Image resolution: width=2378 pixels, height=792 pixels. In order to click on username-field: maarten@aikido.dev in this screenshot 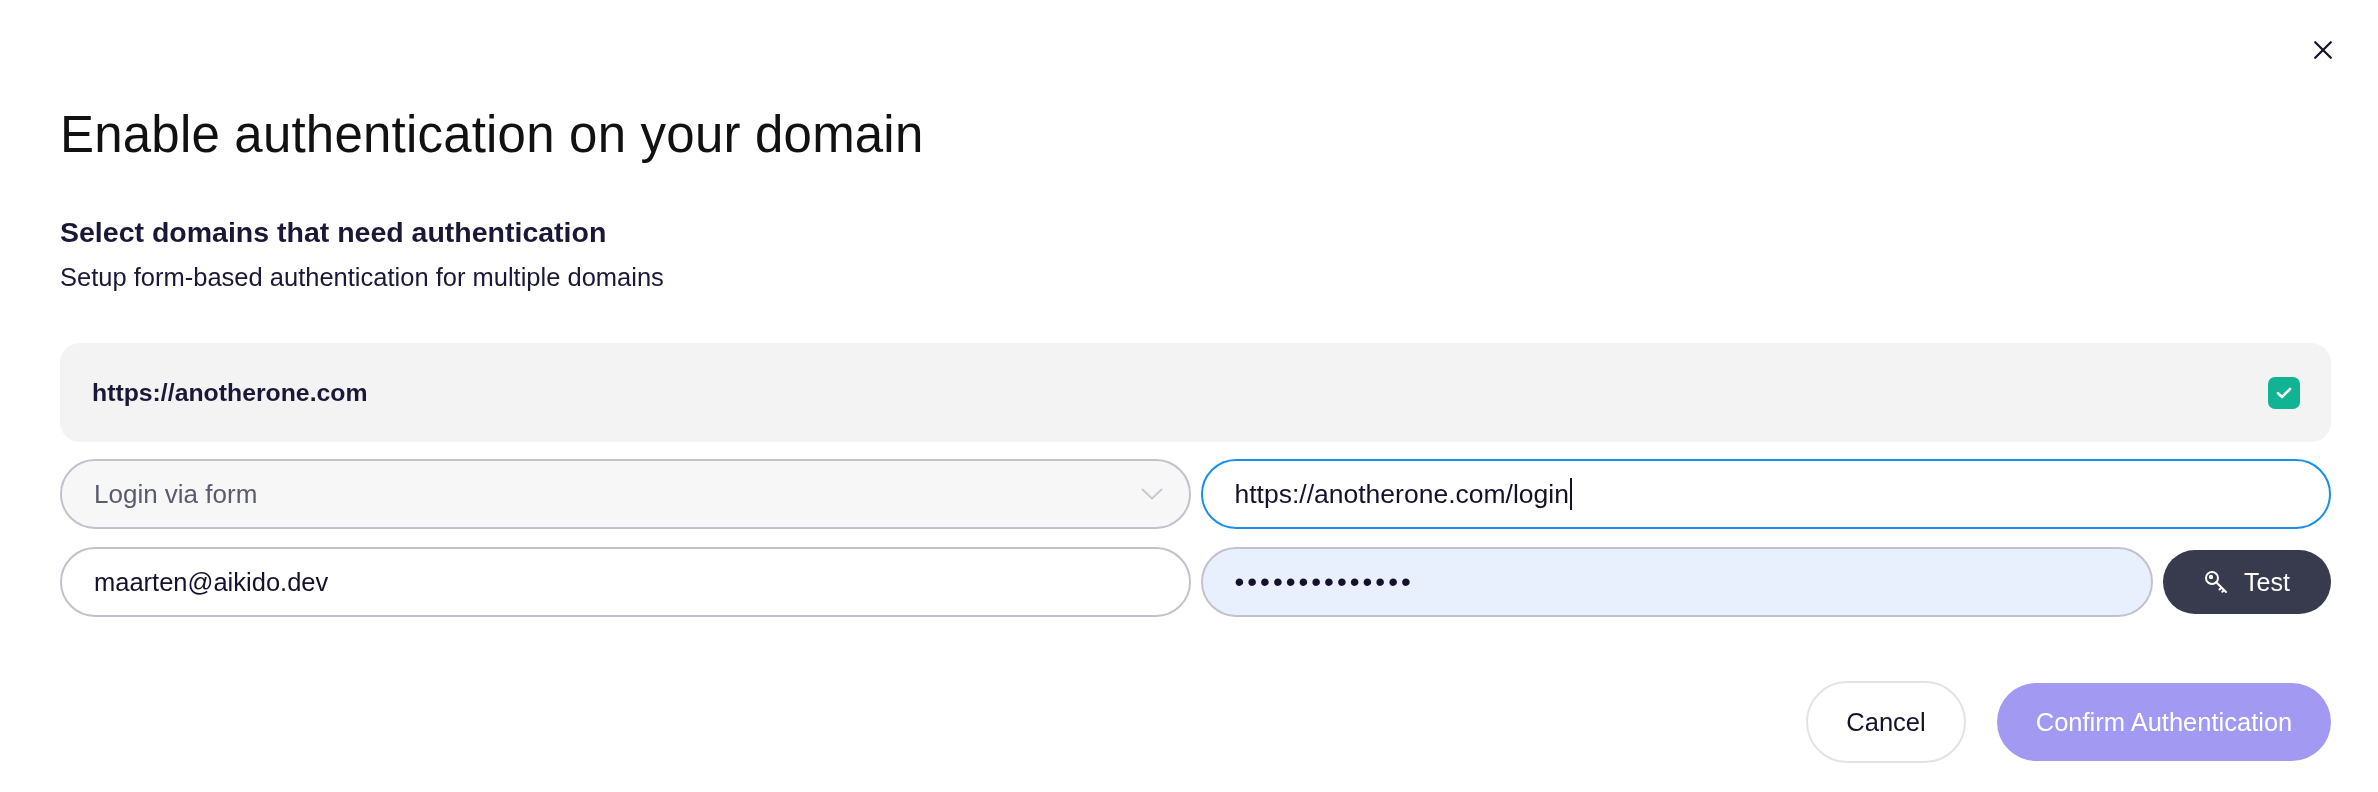, I will do `click(625, 582)`.